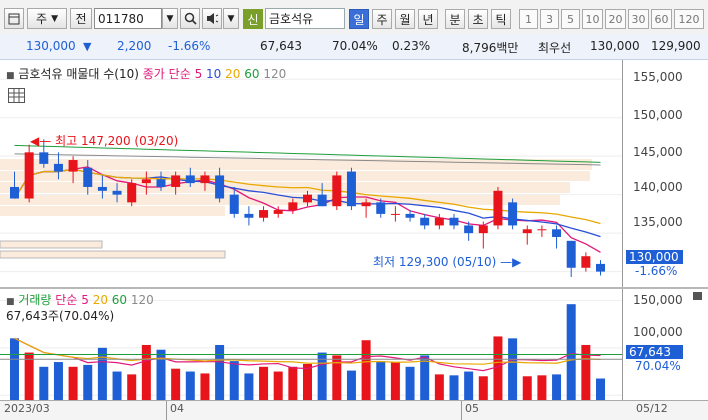 Image resolution: width=708 pixels, height=420 pixels. I want to click on minute-option-30: 30, so click(638, 19).